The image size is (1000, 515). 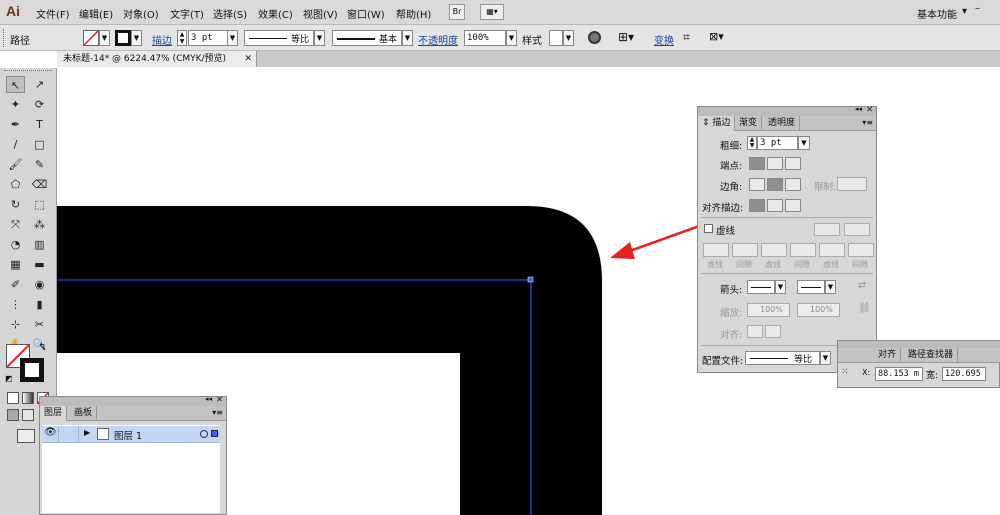 What do you see at coordinates (91, 38) in the screenshot?
I see `fill-swatch` at bounding box center [91, 38].